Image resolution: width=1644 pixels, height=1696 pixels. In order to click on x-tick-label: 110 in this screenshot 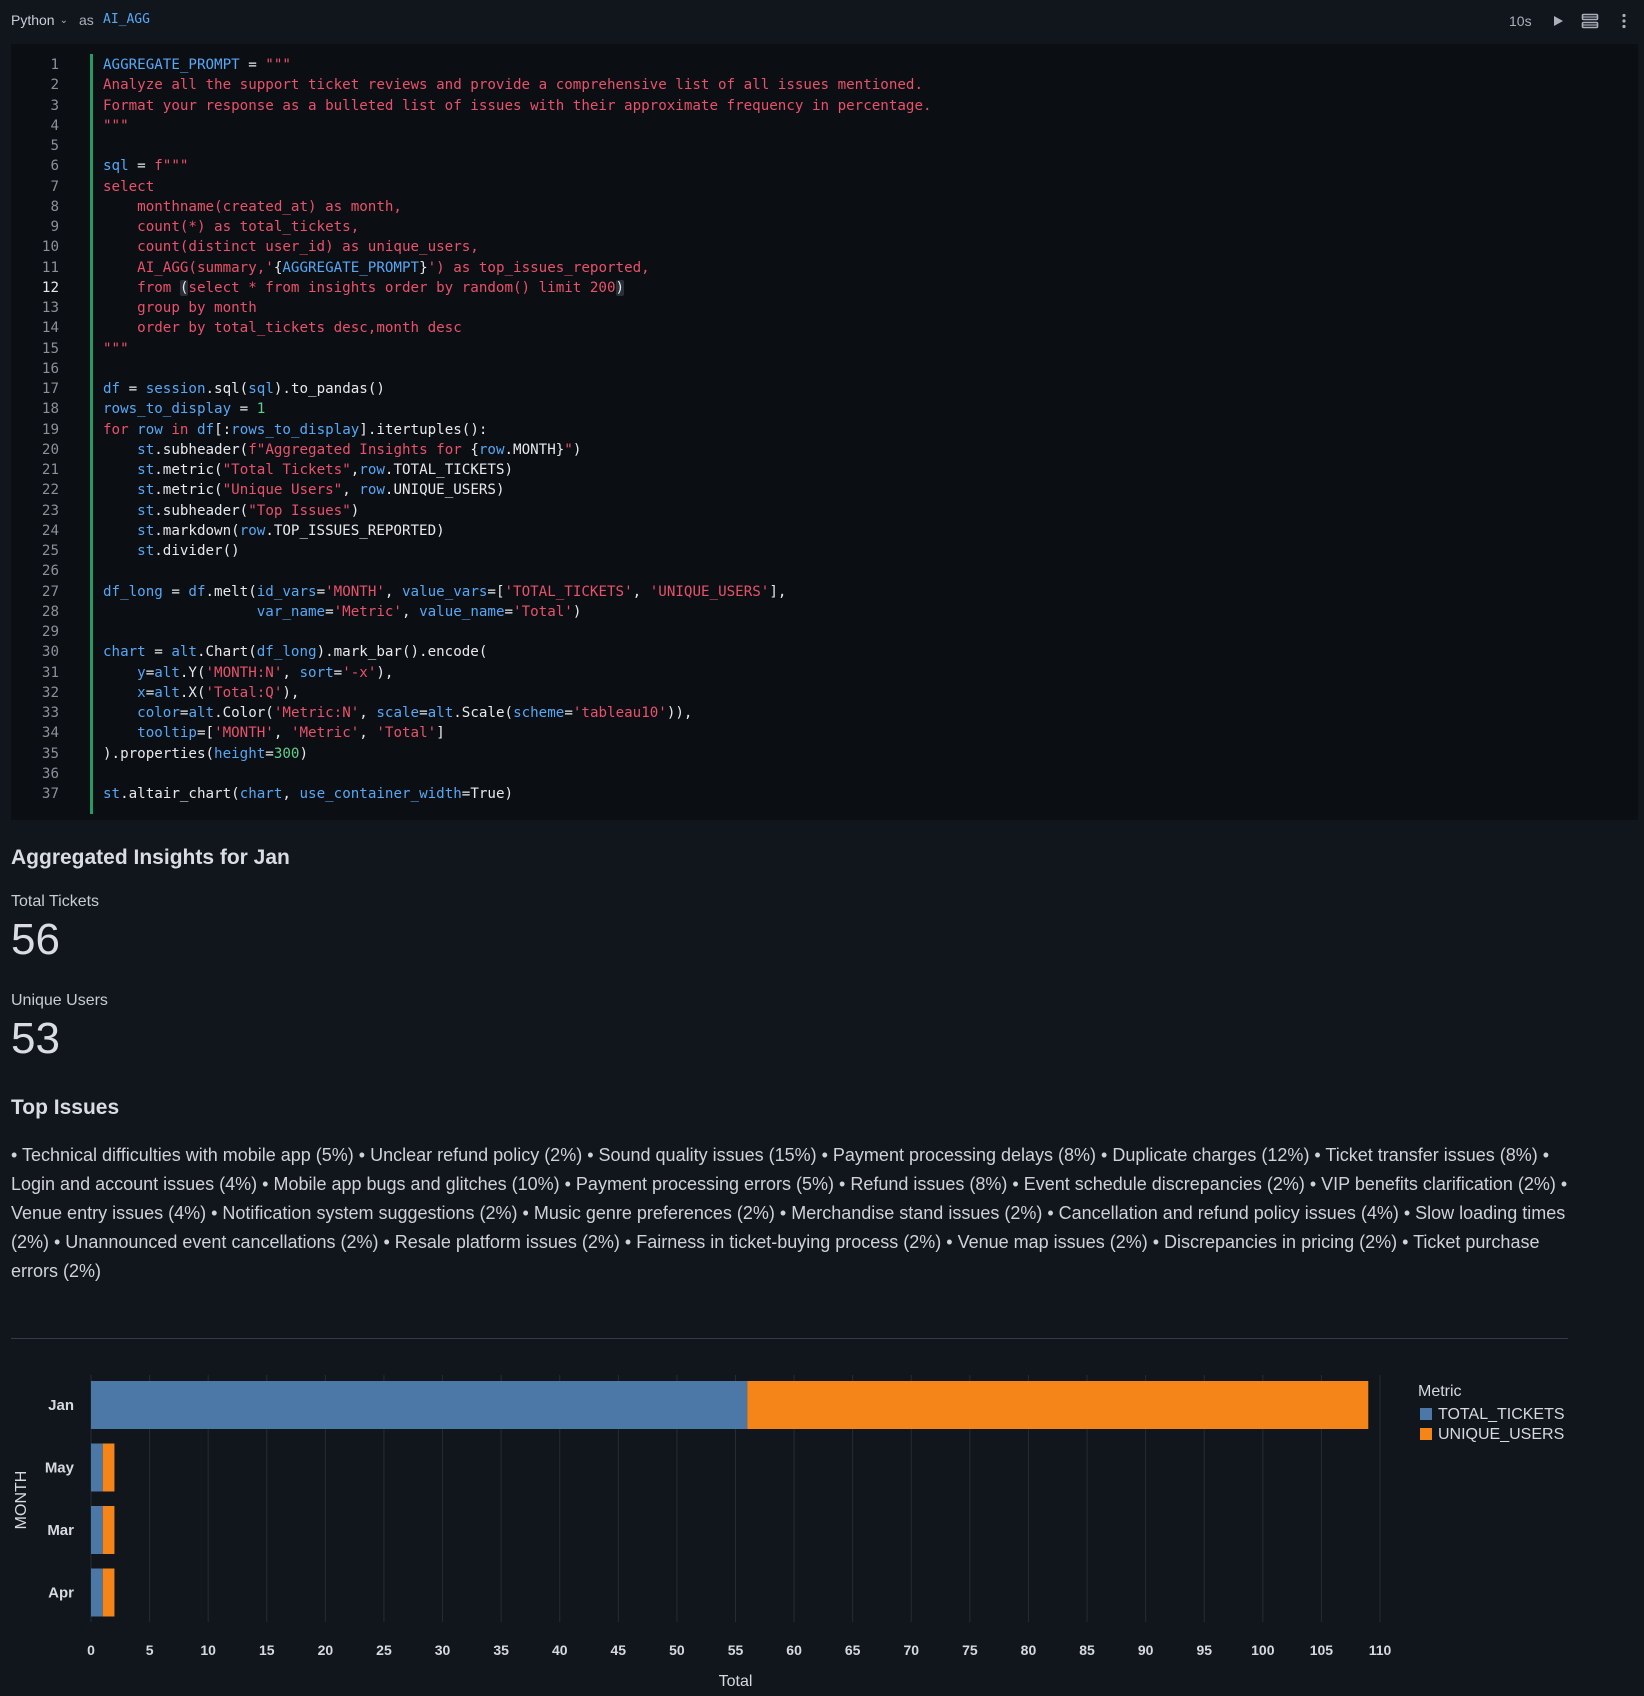, I will do `click(1380, 1650)`.